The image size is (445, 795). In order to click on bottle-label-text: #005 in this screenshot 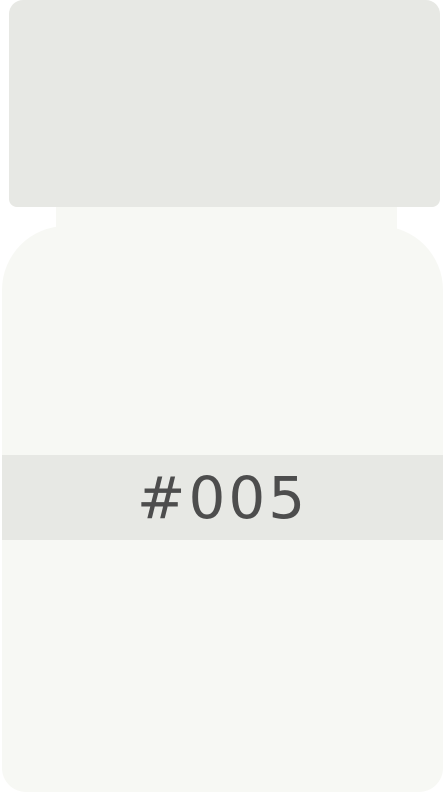, I will do `click(222, 497)`.